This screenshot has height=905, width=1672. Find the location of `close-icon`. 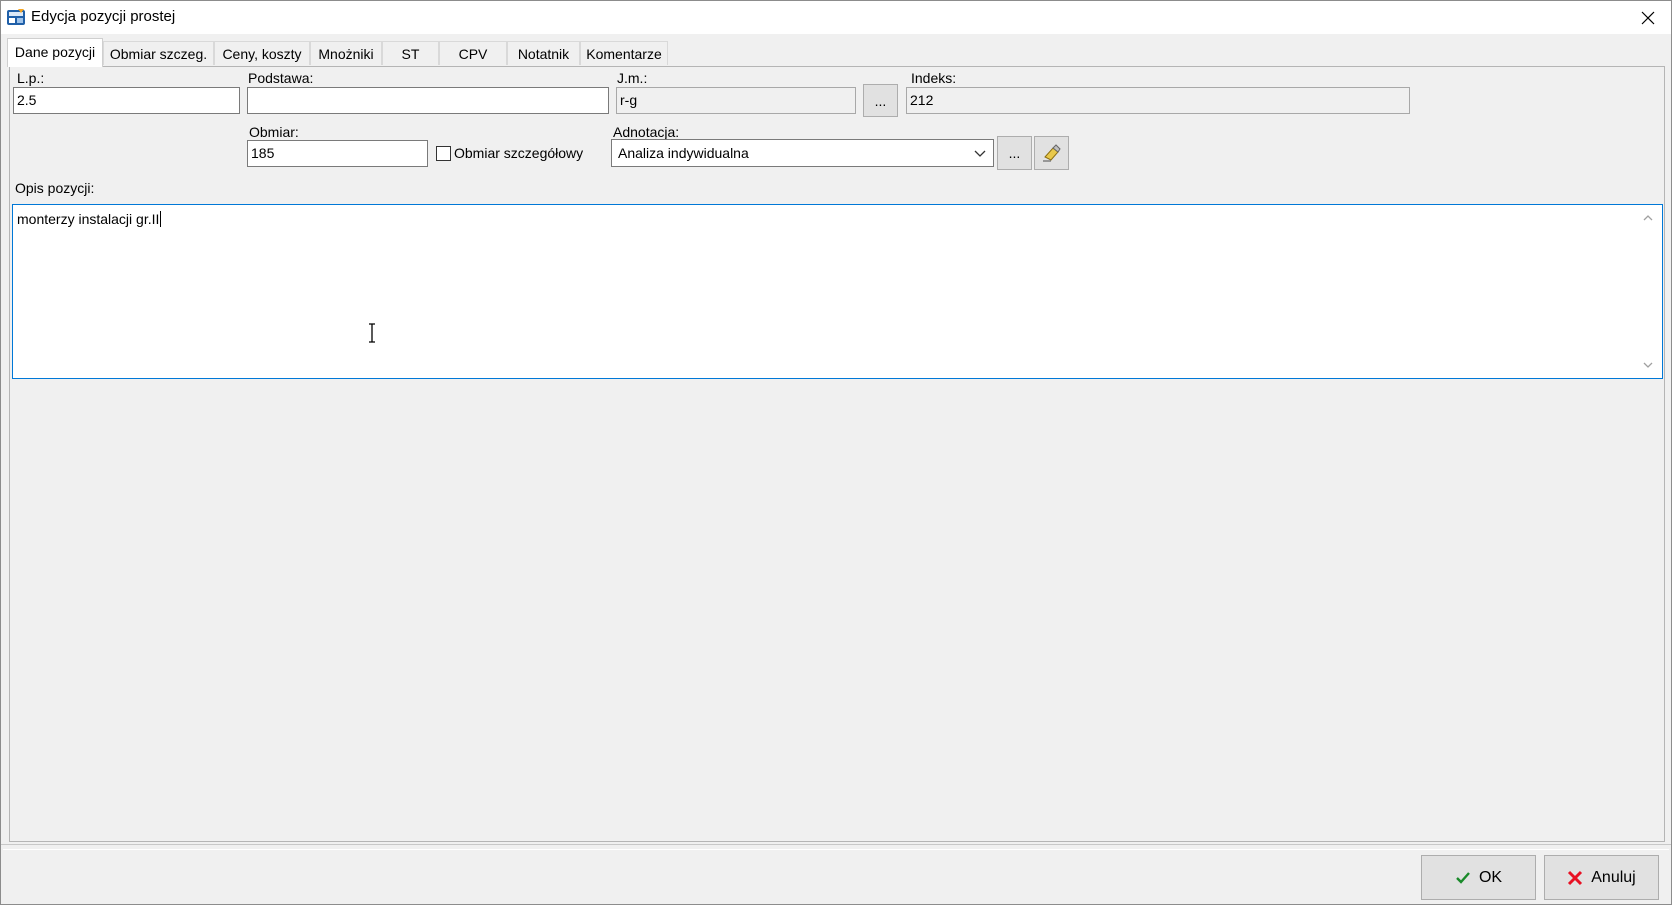

close-icon is located at coordinates (1648, 17).